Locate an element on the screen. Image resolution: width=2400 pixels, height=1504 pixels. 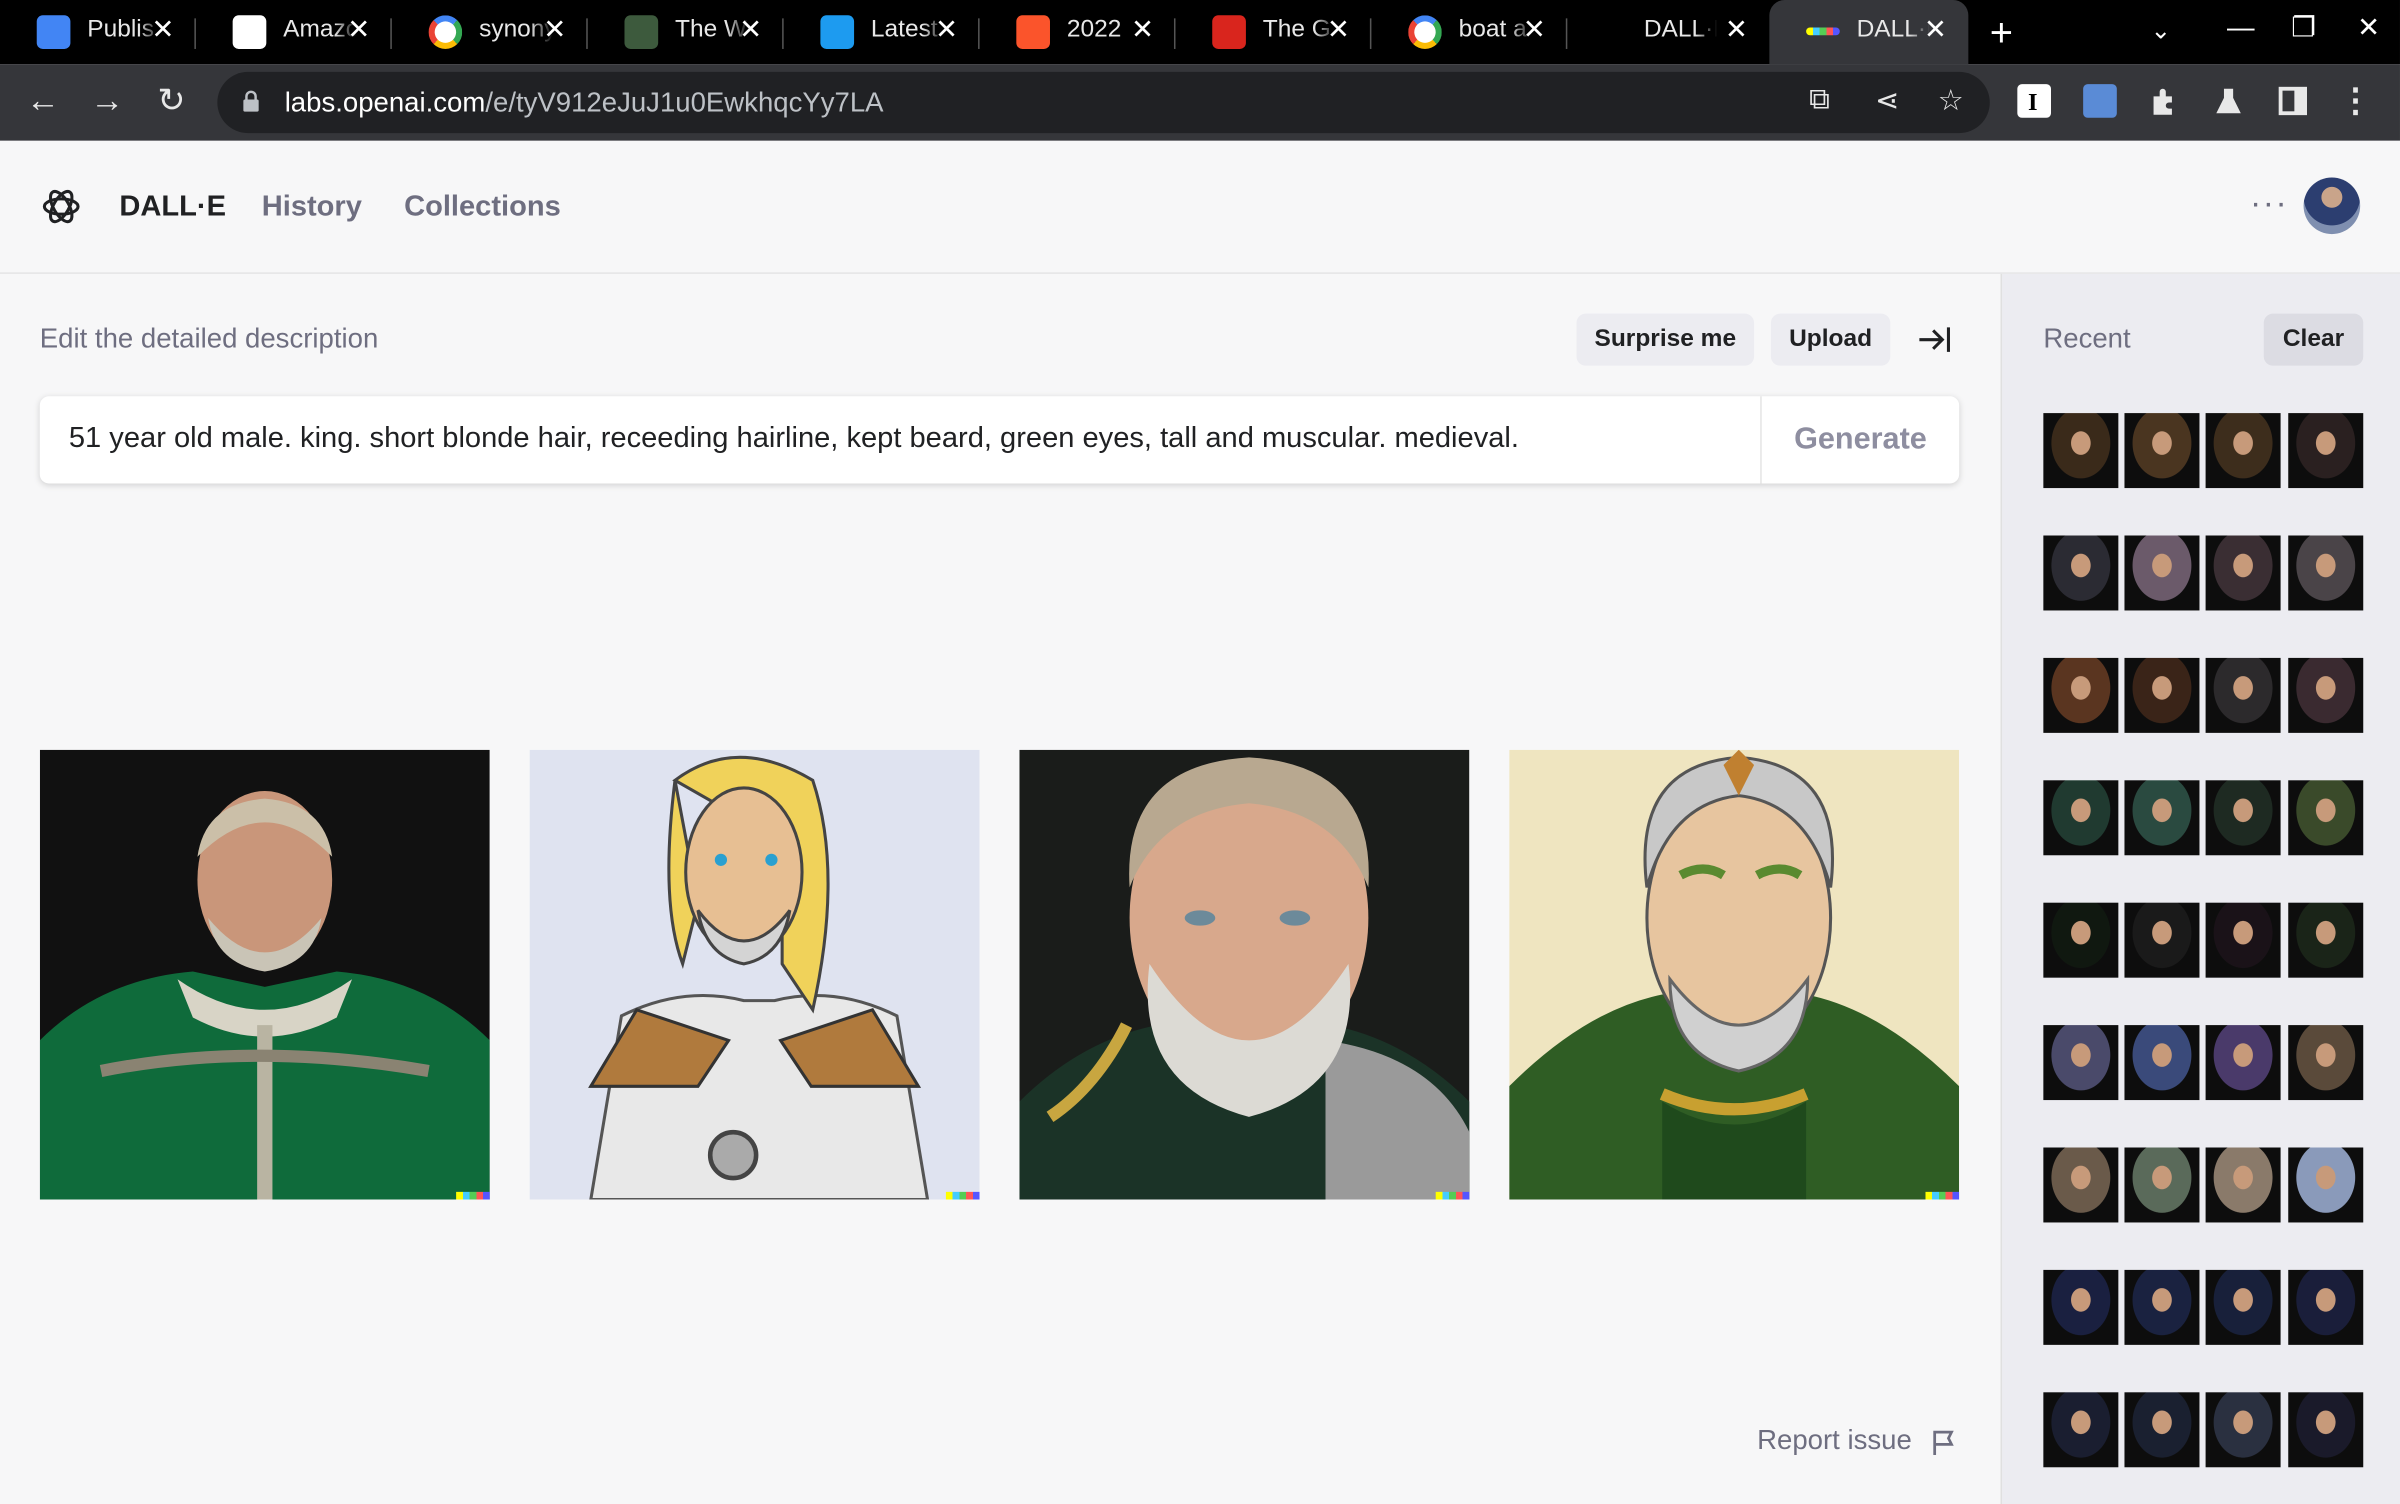
extension-list-icon is located at coordinates (2100, 101).